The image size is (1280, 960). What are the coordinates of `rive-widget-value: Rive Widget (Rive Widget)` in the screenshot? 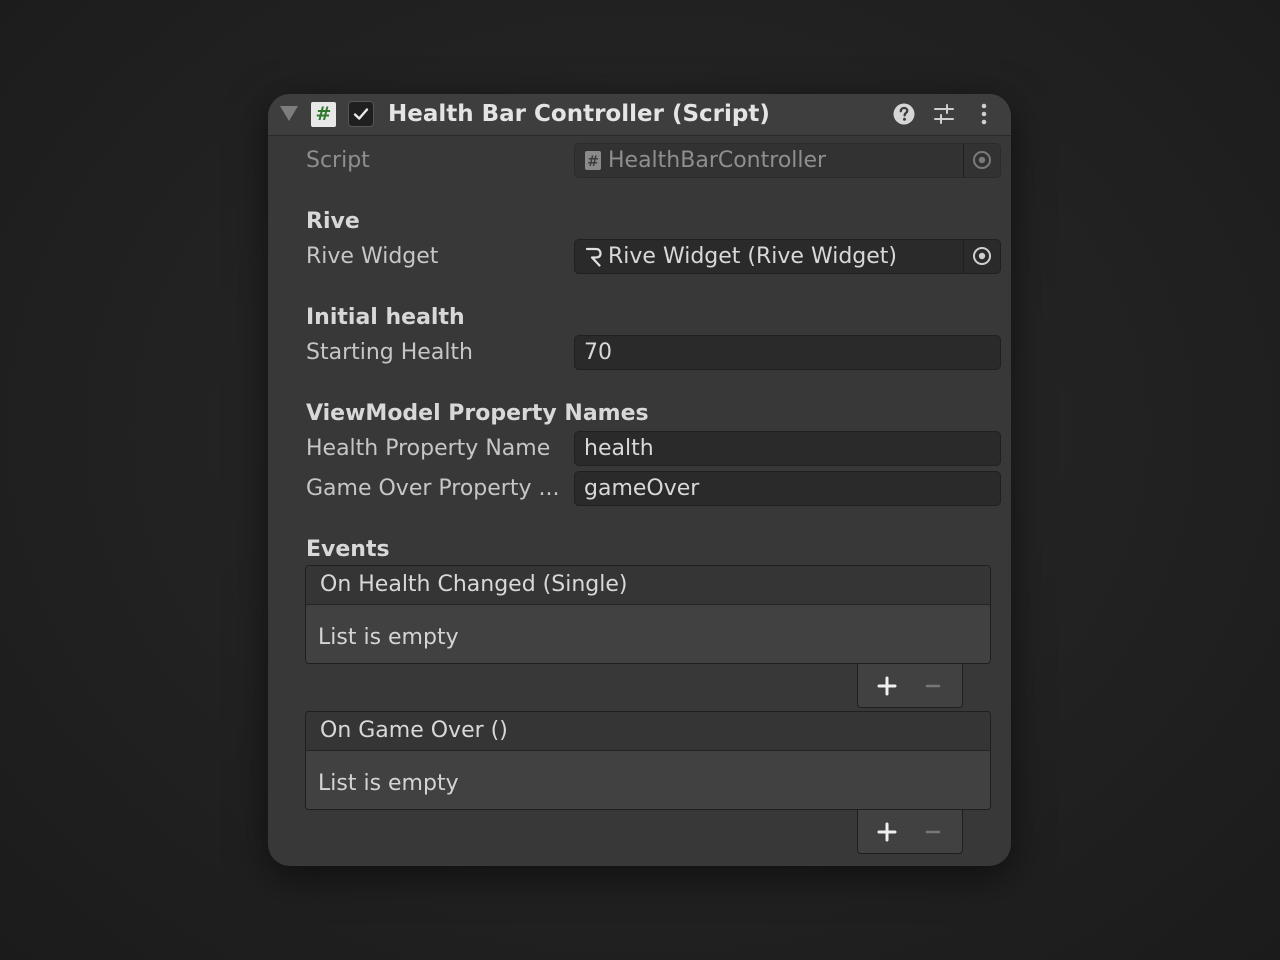 It's located at (752, 256).